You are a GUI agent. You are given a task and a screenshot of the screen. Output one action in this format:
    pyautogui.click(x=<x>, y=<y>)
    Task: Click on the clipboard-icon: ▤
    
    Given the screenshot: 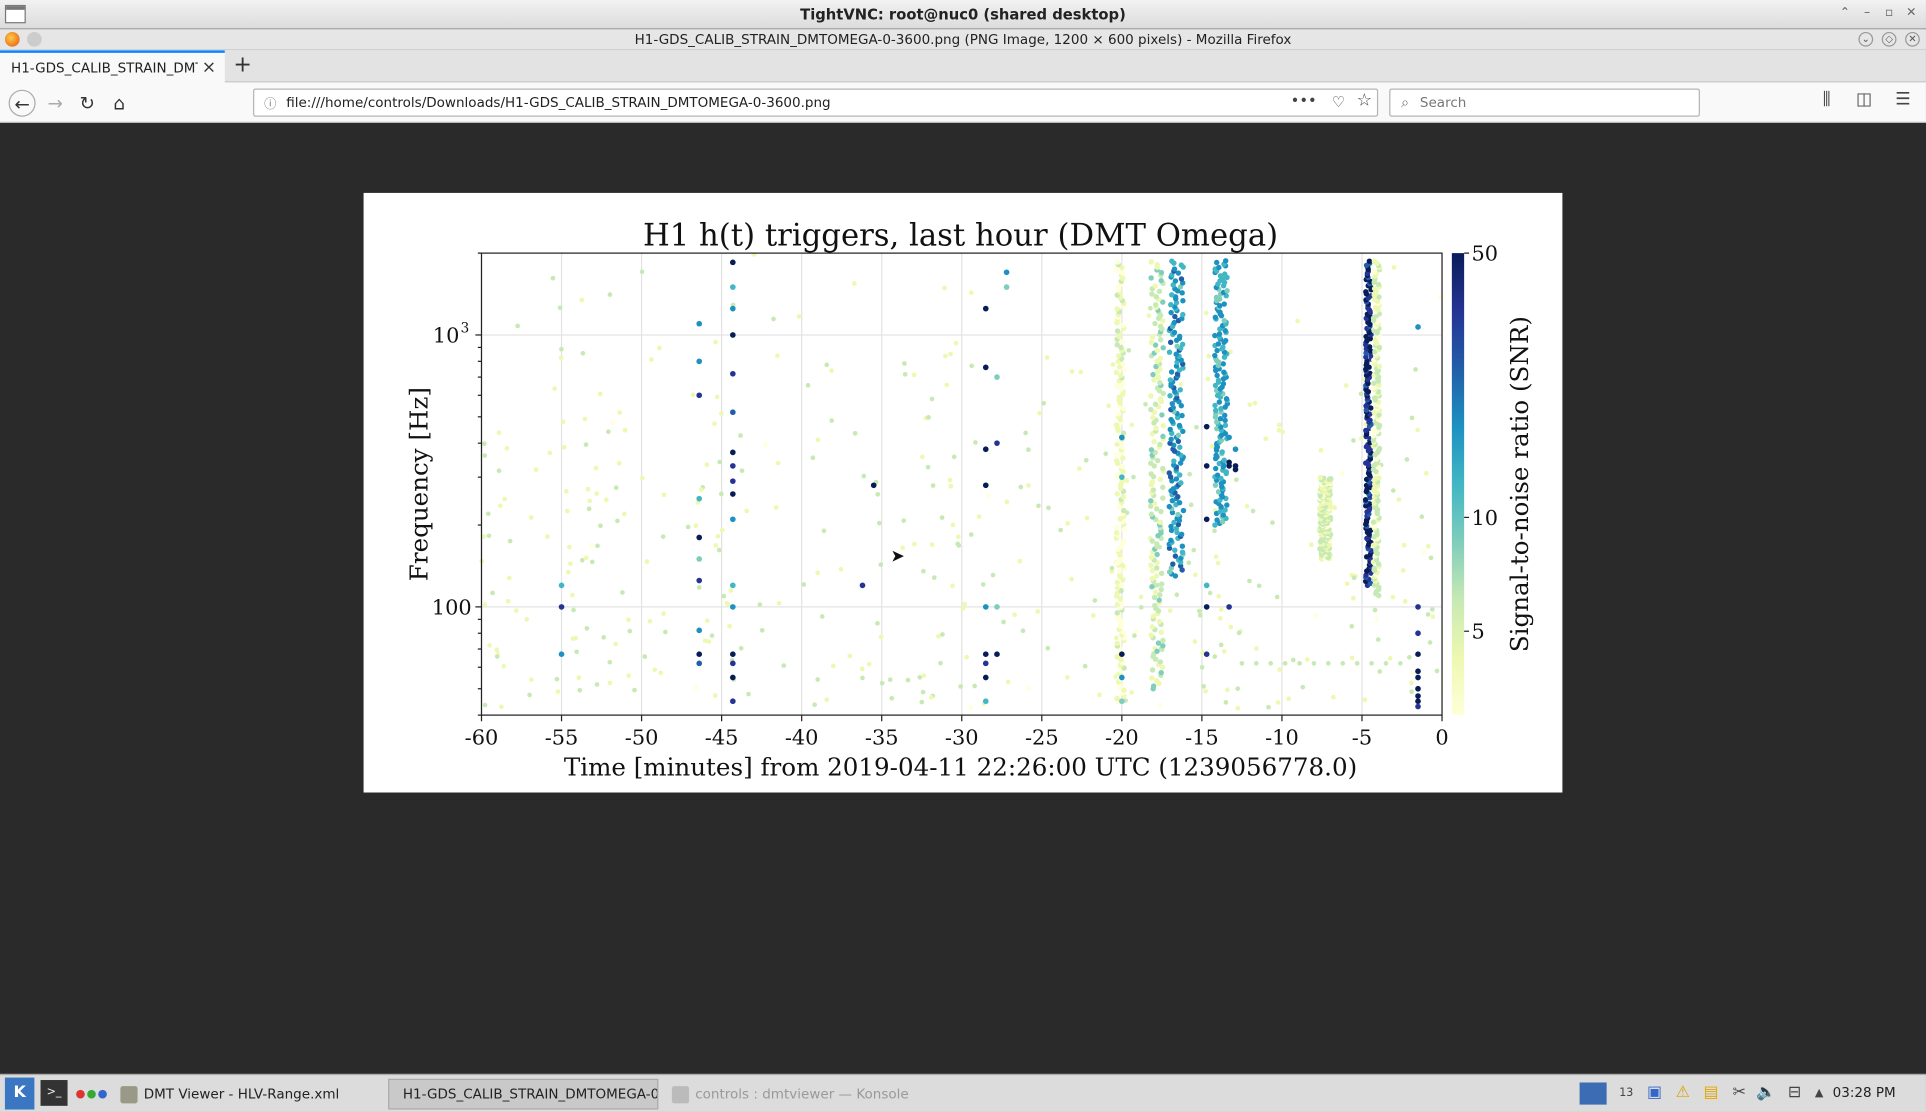 What is the action you would take?
    pyautogui.click(x=1711, y=1093)
    